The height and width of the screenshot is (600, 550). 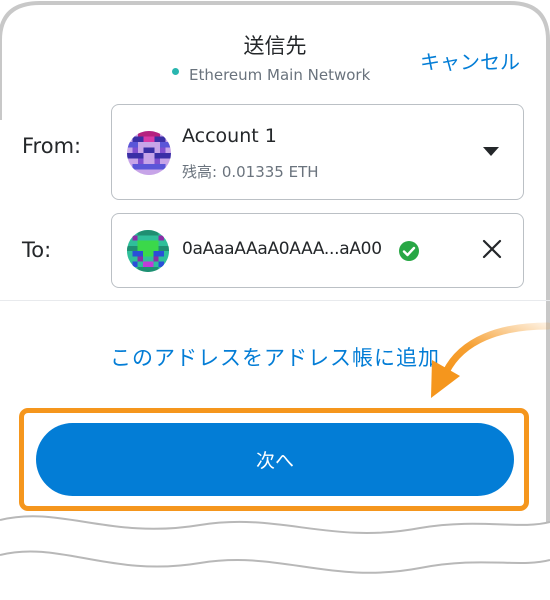 What do you see at coordinates (229, 136) in the screenshot?
I see `account-name: Account 1` at bounding box center [229, 136].